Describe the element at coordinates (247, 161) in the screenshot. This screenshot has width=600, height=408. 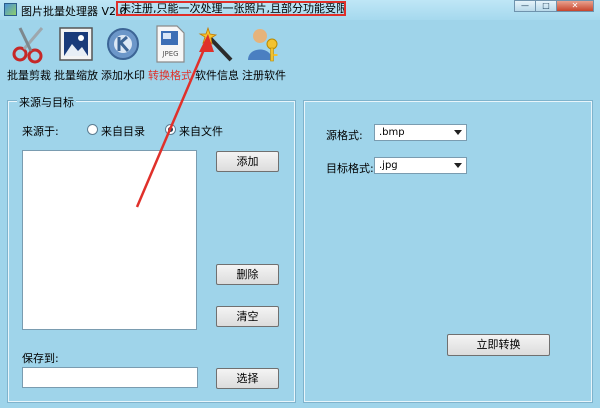
I see `add-button: 添加` at that location.